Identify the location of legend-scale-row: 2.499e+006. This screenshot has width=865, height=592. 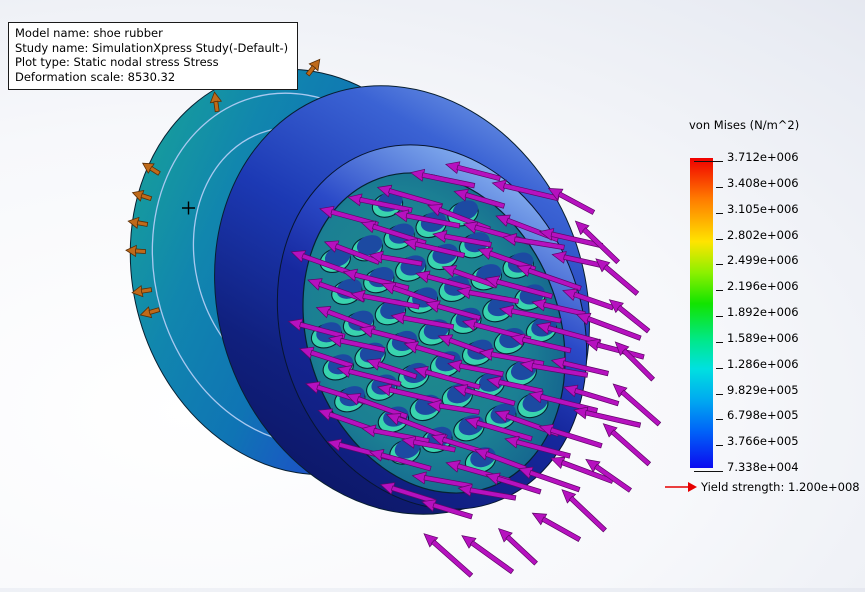
(757, 260).